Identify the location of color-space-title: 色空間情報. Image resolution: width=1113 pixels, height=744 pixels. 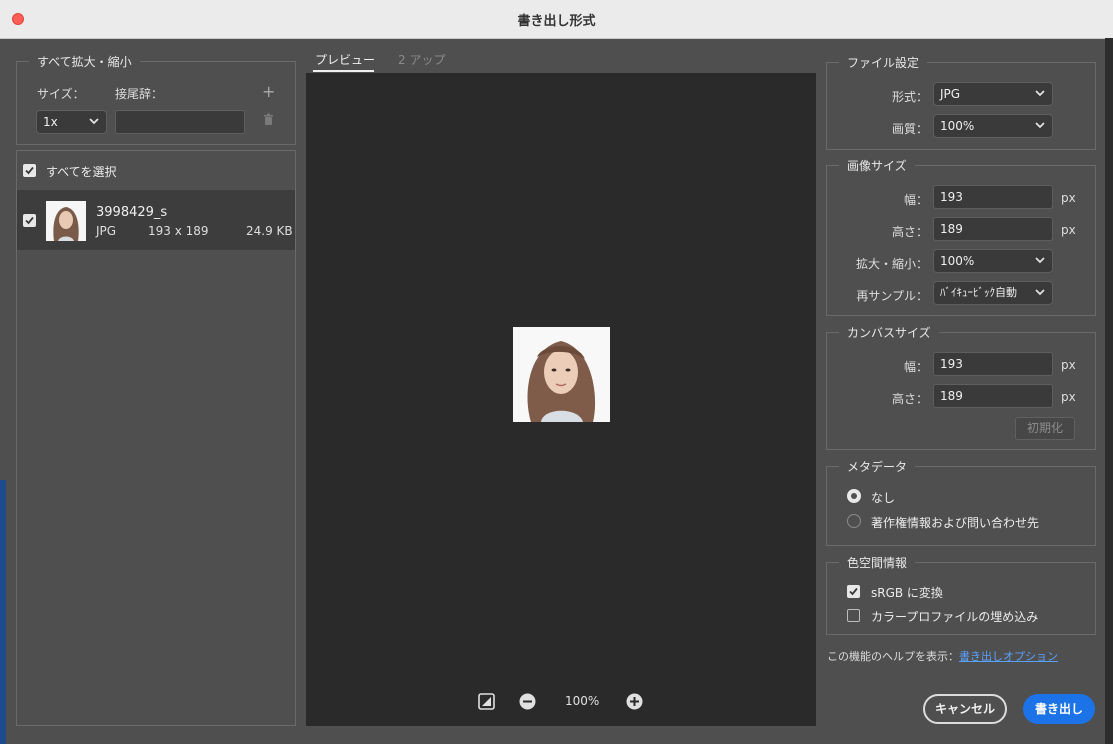
(877, 562).